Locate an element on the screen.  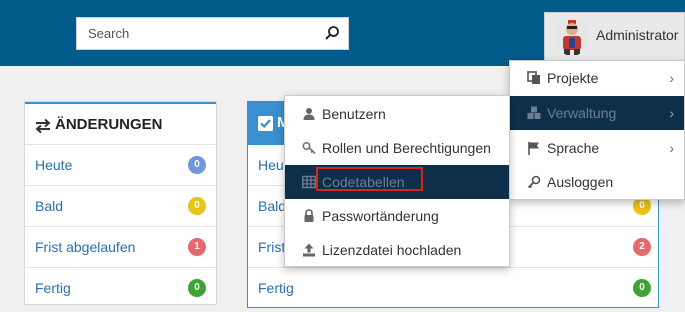
submenu-item-label: Lizenzdatei hochladen is located at coordinates (392, 250).